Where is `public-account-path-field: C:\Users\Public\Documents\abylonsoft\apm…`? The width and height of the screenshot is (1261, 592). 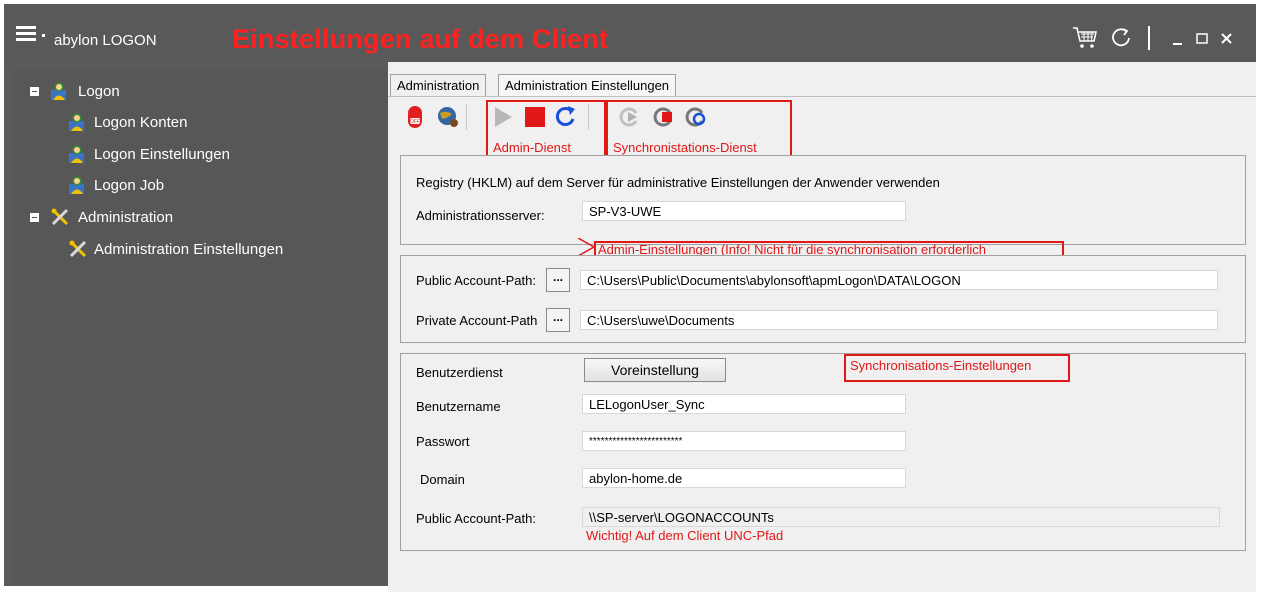
public-account-path-field: C:\Users\Public\Documents\abylonsoft\apm… is located at coordinates (899, 280).